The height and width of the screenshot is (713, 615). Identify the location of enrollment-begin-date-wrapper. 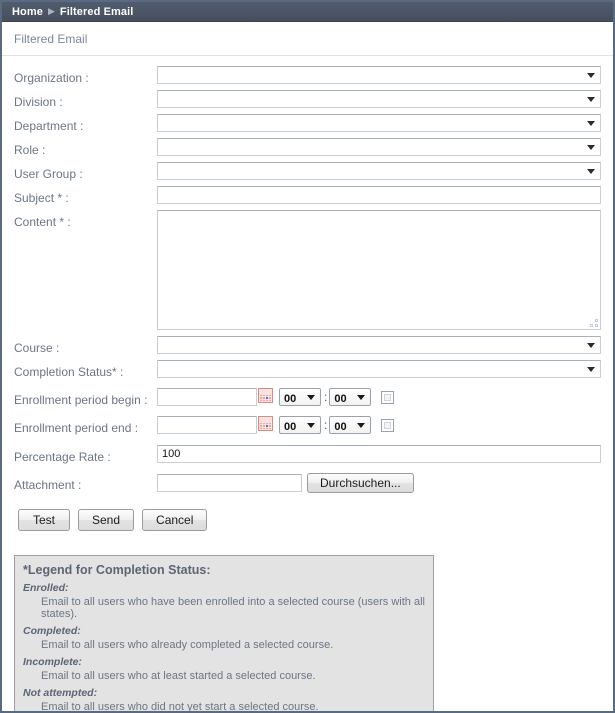
(215, 397).